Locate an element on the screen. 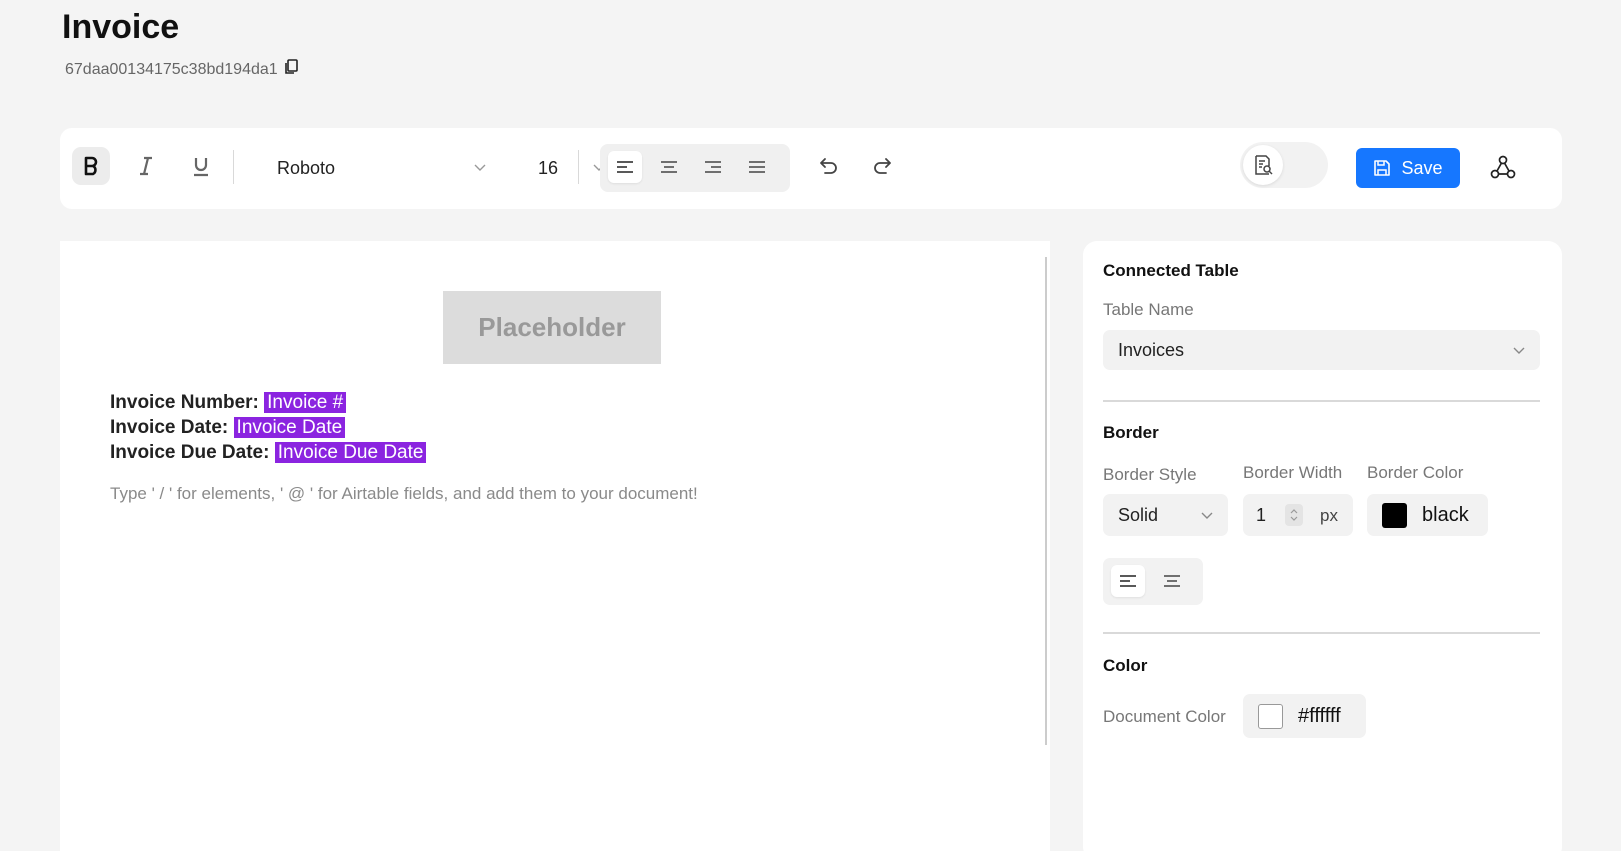 The width and height of the screenshot is (1621, 851). document-color-value: #ffffff is located at coordinates (1319, 715).